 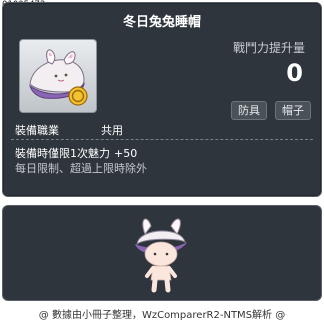 I want to click on tag-cap: 帽子, so click(x=293, y=110).